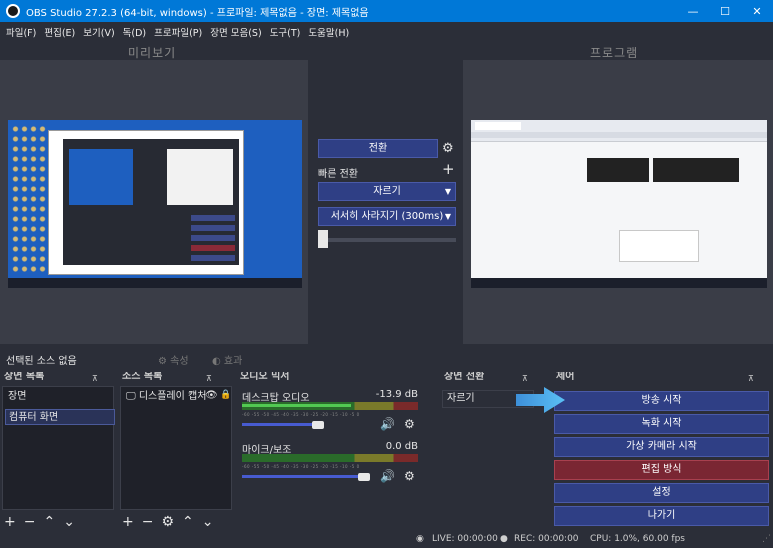 This screenshot has height=548, width=773. Describe the element at coordinates (296, 405) in the screenshot. I see `meter-level` at that location.